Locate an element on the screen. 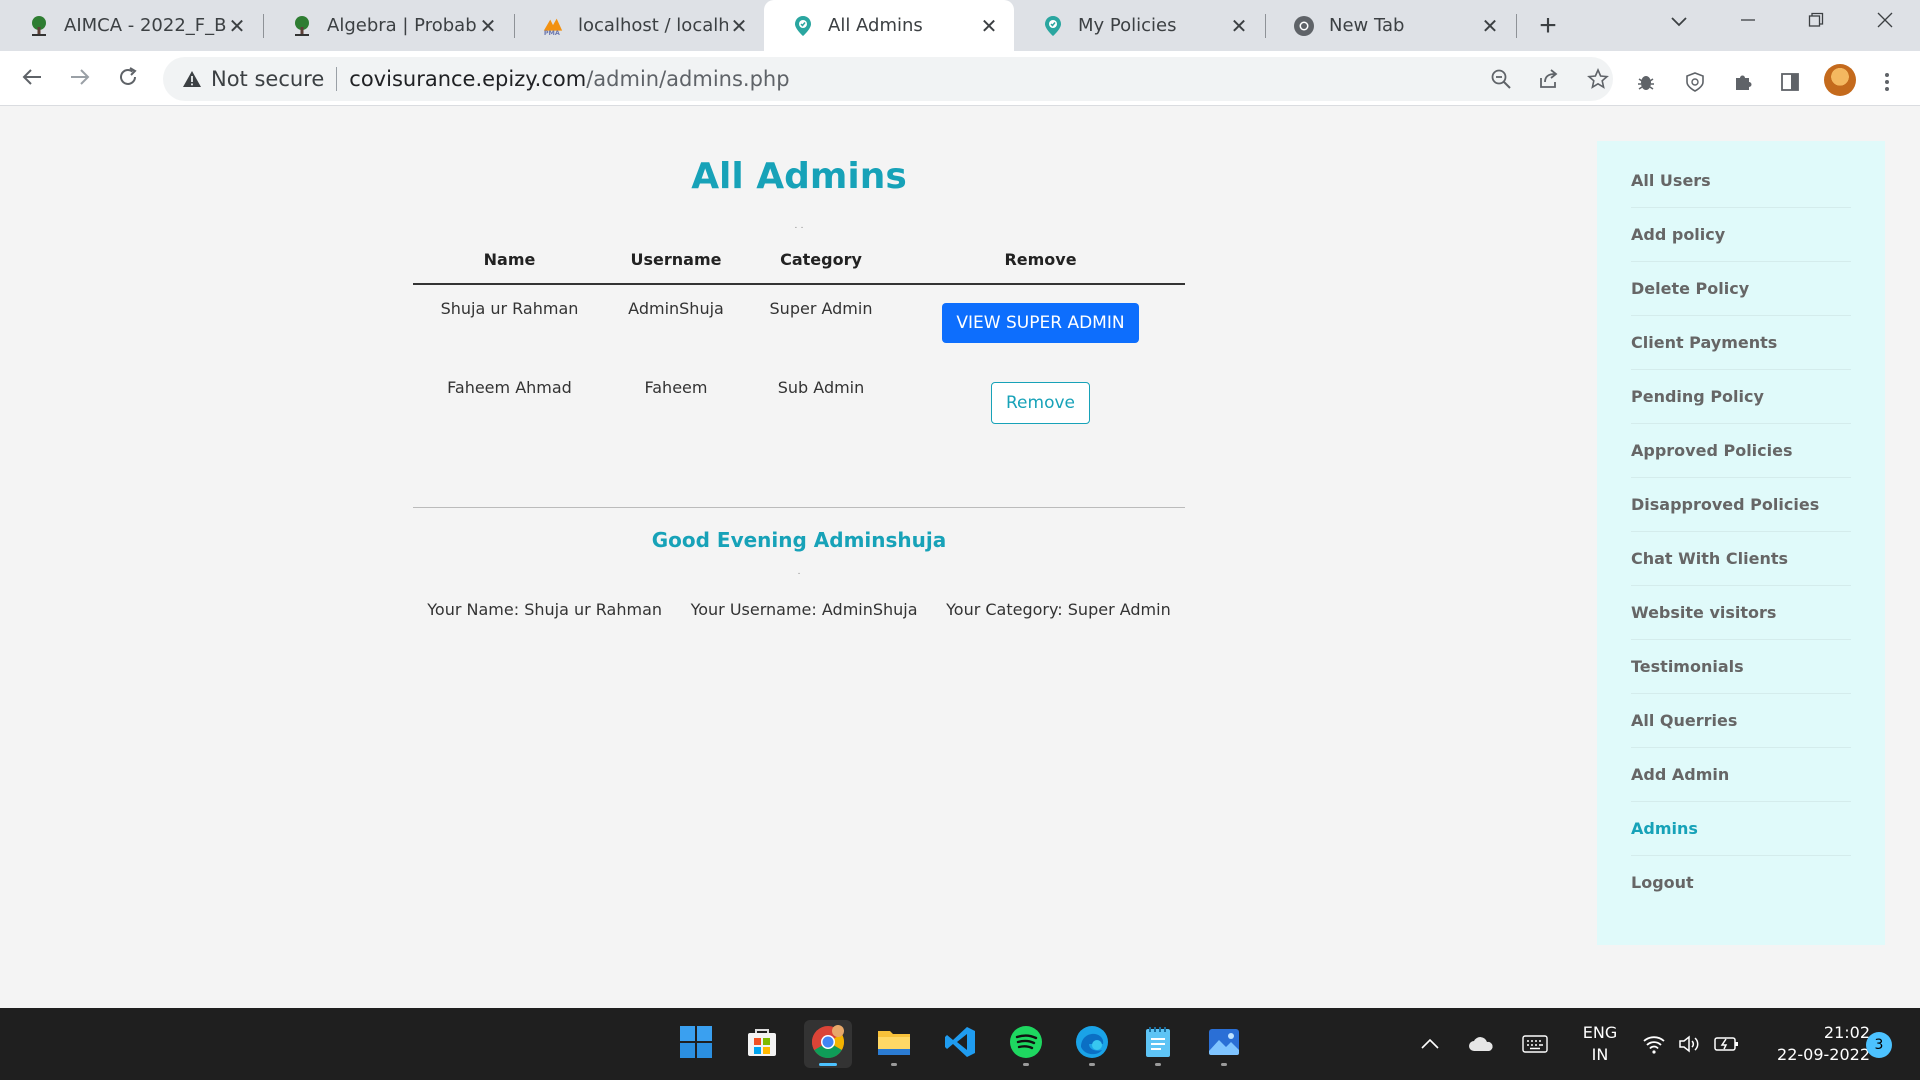 The height and width of the screenshot is (1080, 1920). forward-button is located at coordinates (80, 79).